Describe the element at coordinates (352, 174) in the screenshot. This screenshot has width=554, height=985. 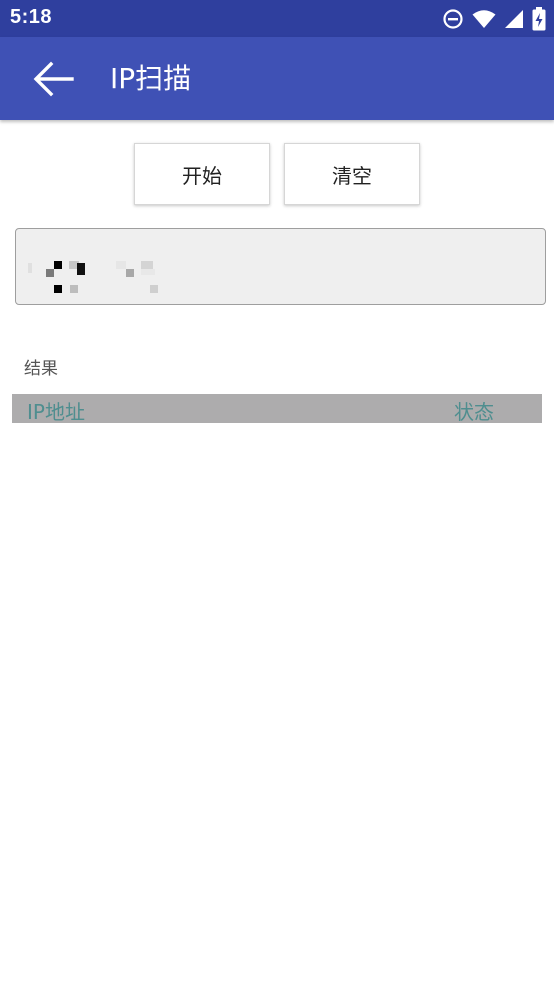
I see `clear-button: 清空` at that location.